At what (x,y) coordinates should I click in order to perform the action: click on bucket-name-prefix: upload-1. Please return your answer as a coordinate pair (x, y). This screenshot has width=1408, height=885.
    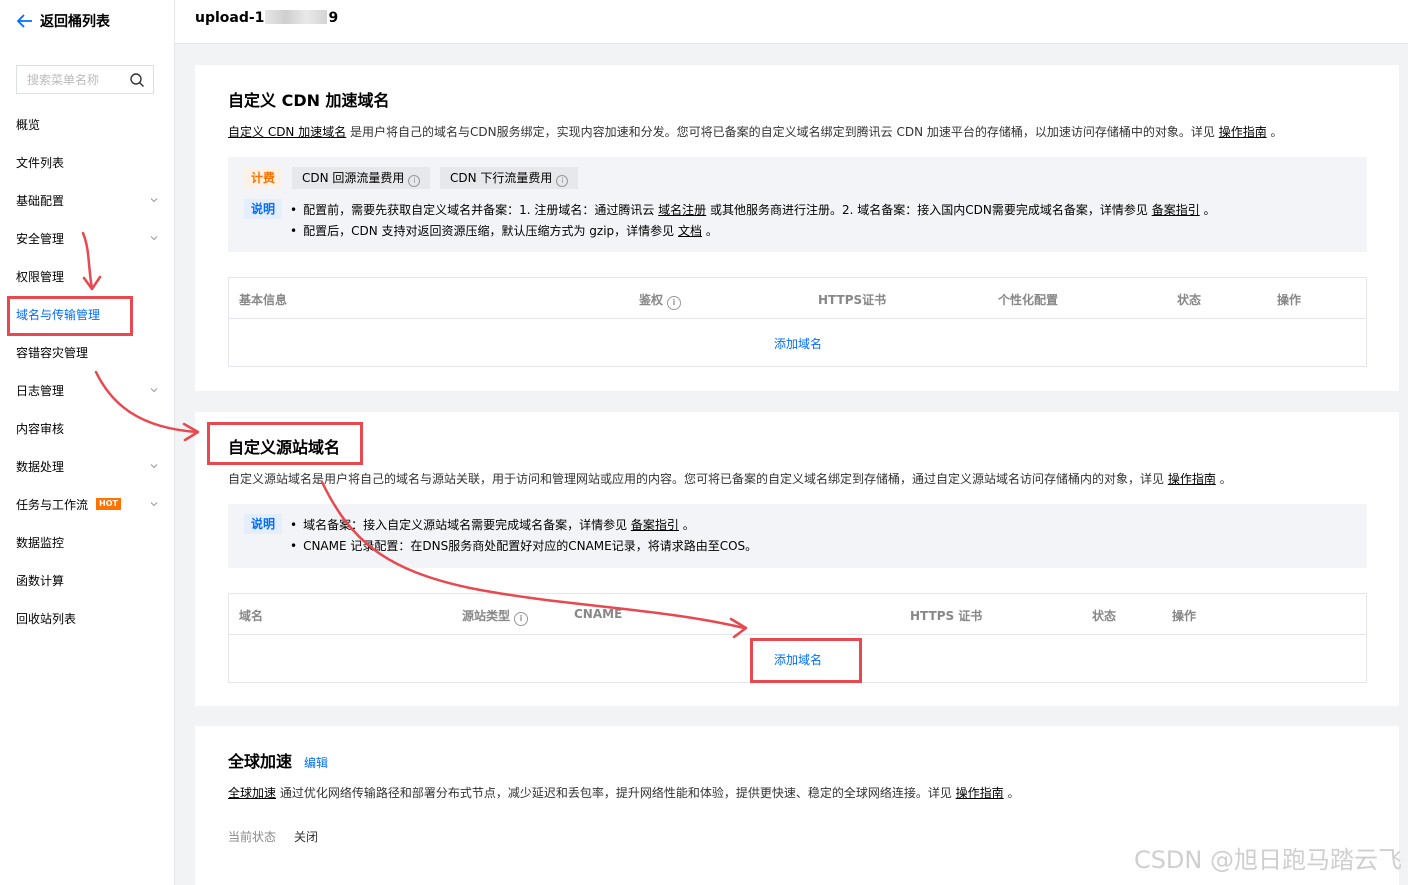
    Looking at the image, I should click on (230, 18).